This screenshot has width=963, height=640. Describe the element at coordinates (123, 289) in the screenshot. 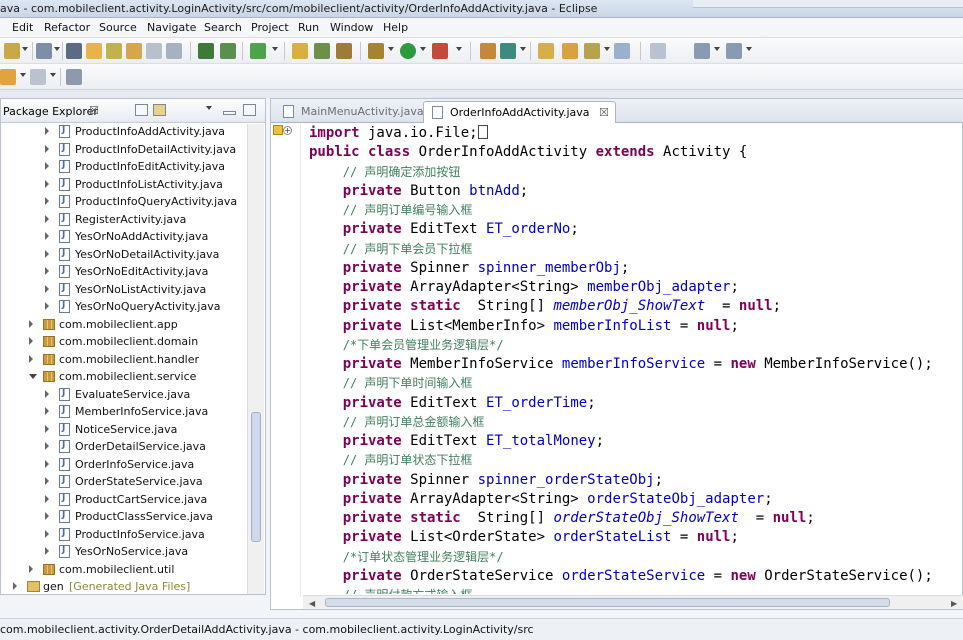

I see `tree-item-file: YesOrNoListActivity.java` at that location.